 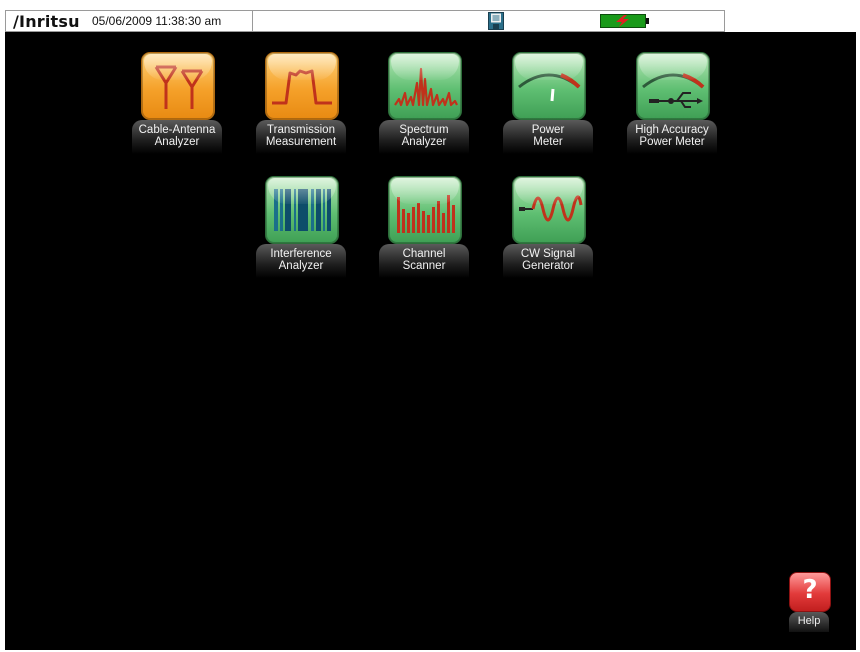 I want to click on app-high-accuracy-power-meter: High Accuracy Power Meter, so click(x=672, y=93).